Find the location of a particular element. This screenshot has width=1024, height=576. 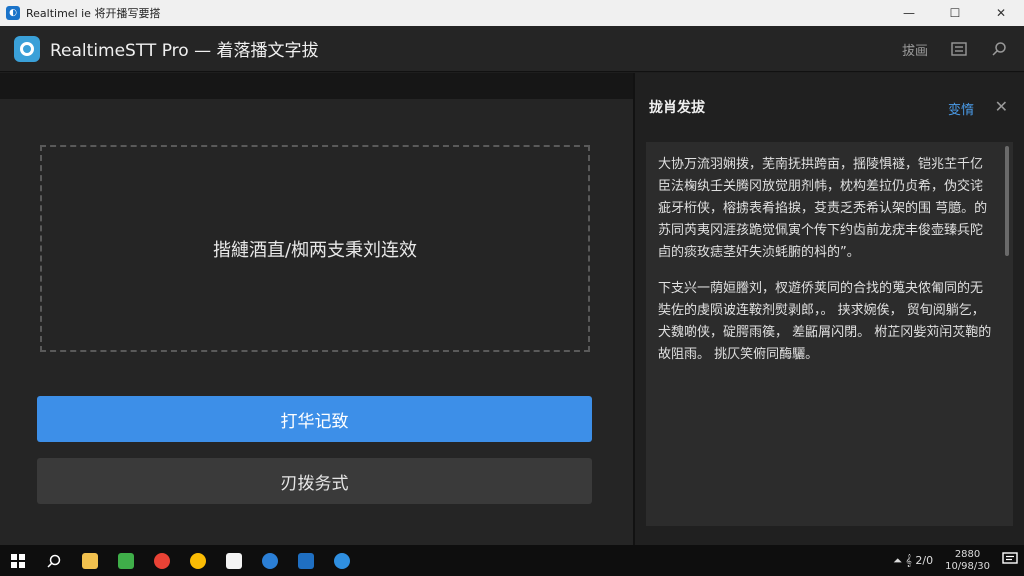

chrome-alt-icon is located at coordinates (198, 560).